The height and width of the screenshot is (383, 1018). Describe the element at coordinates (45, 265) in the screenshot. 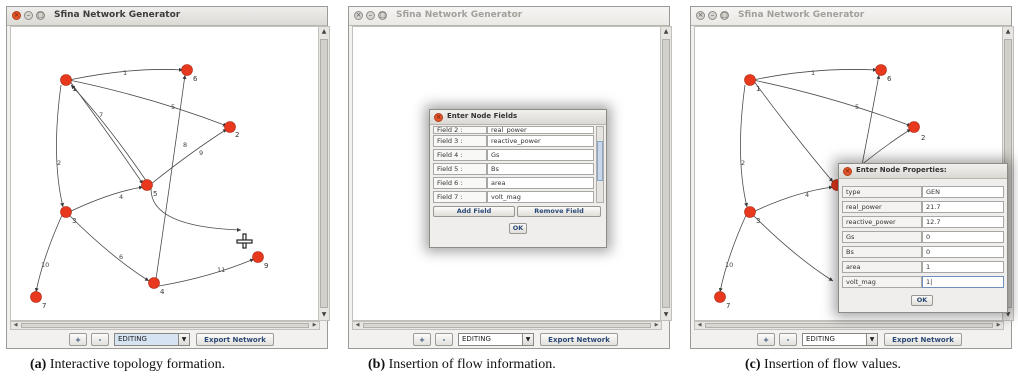

I see `edge-label: 10` at that location.